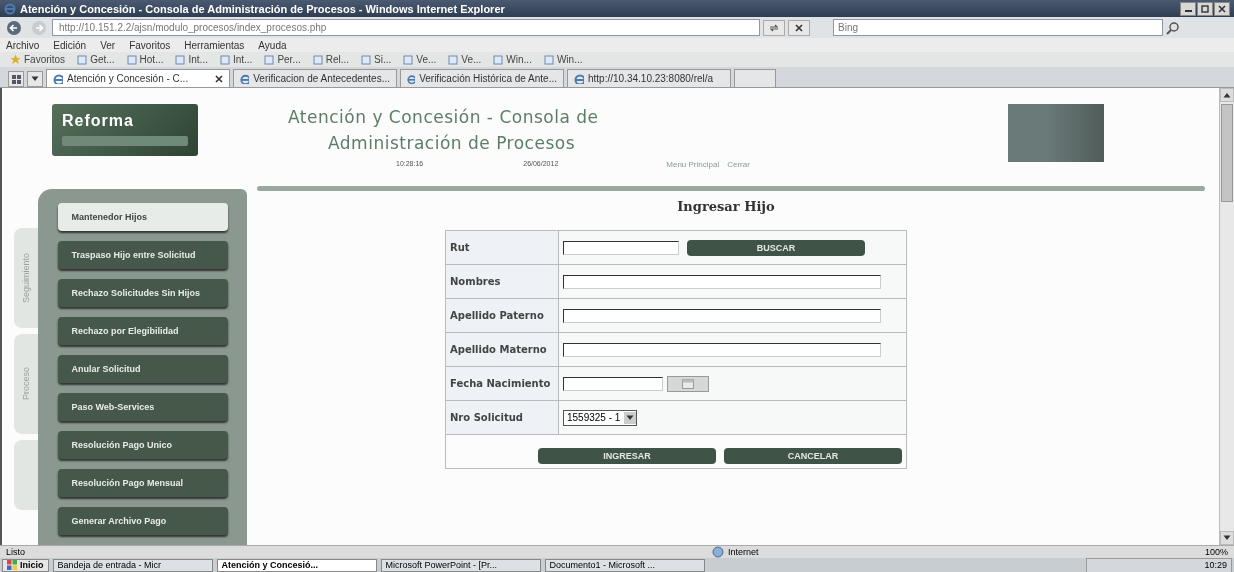 The width and height of the screenshot is (1234, 572). I want to click on stop-icon, so click(799, 27).